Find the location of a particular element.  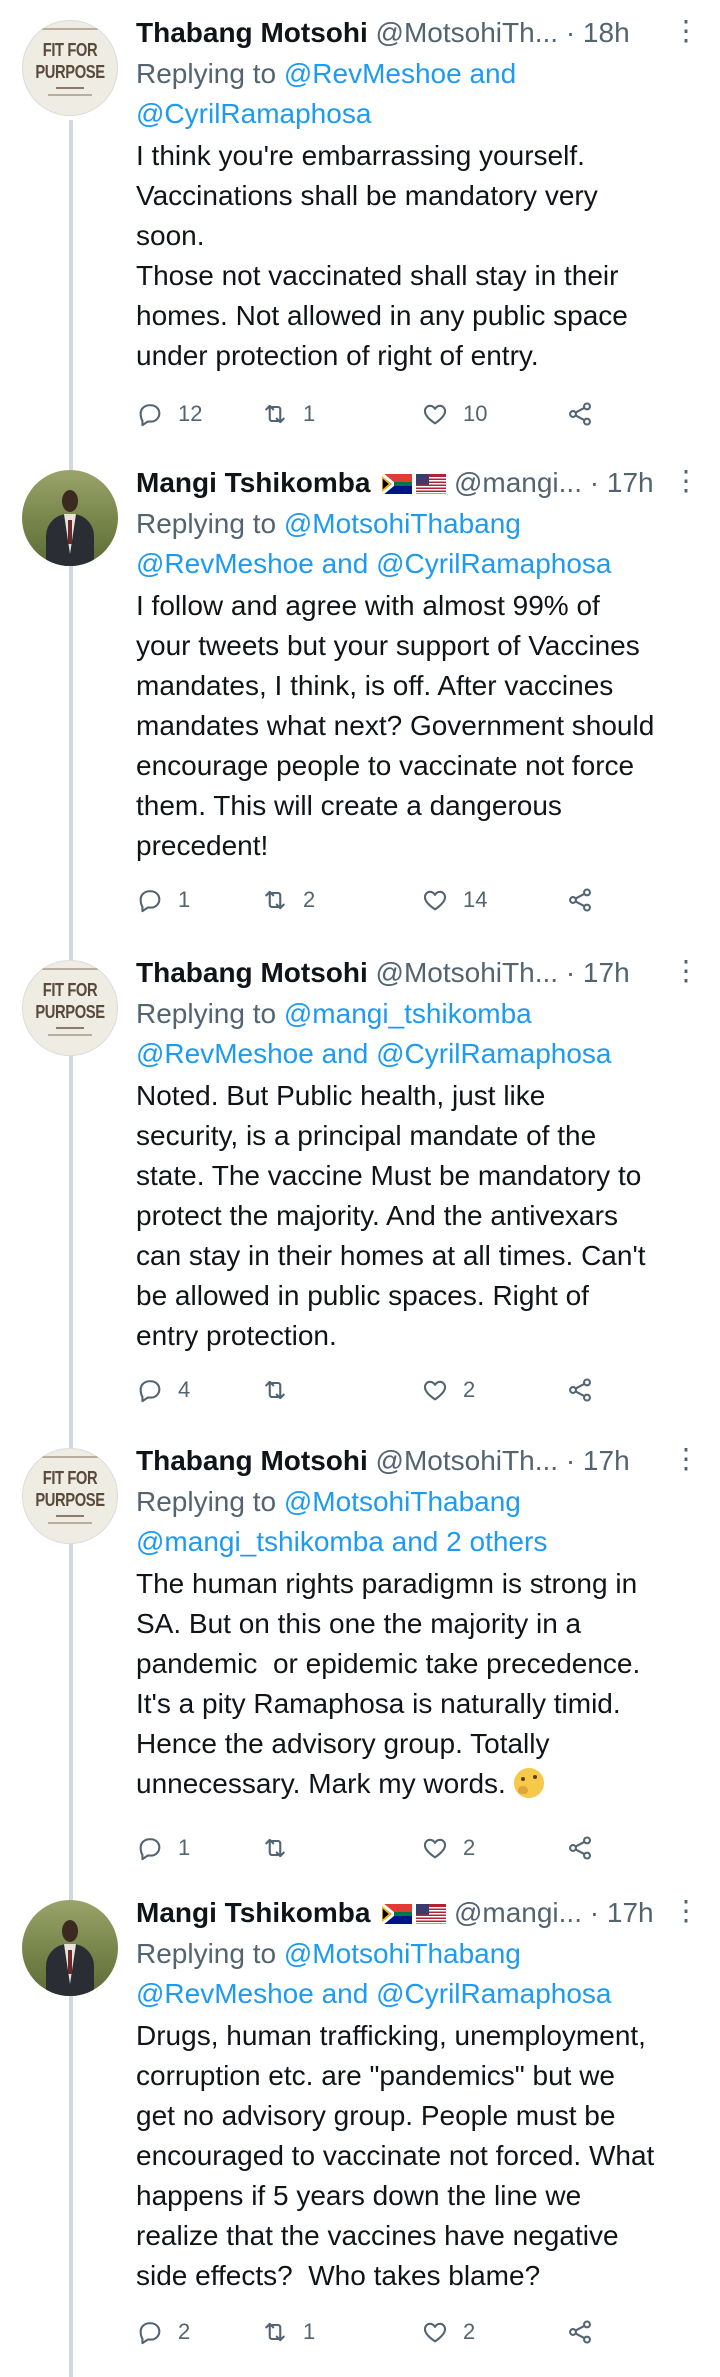

tweet-actions: 4 2 is located at coordinates (386, 1390).